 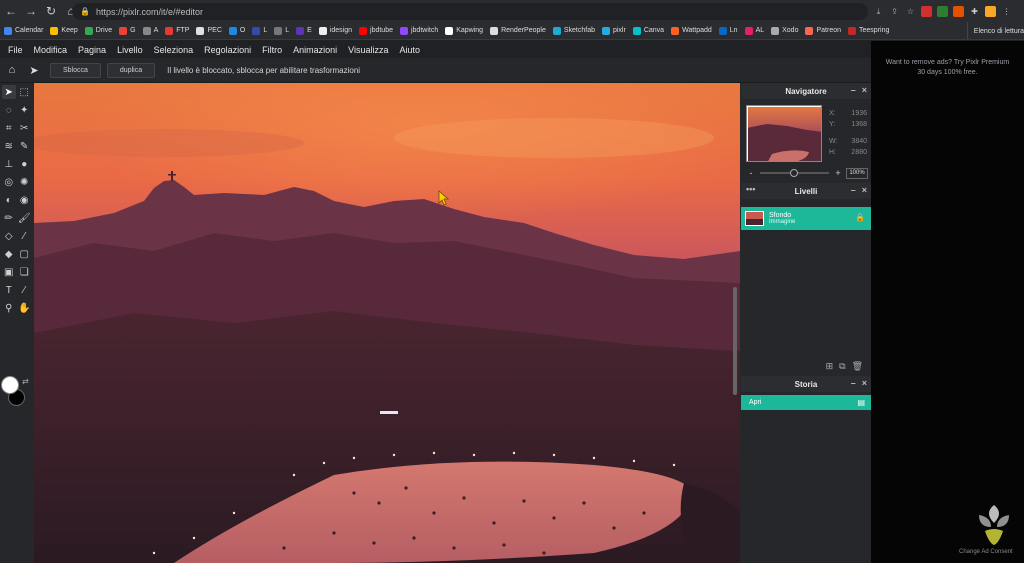 I want to click on navigator-thumbnail, so click(x=784, y=133).